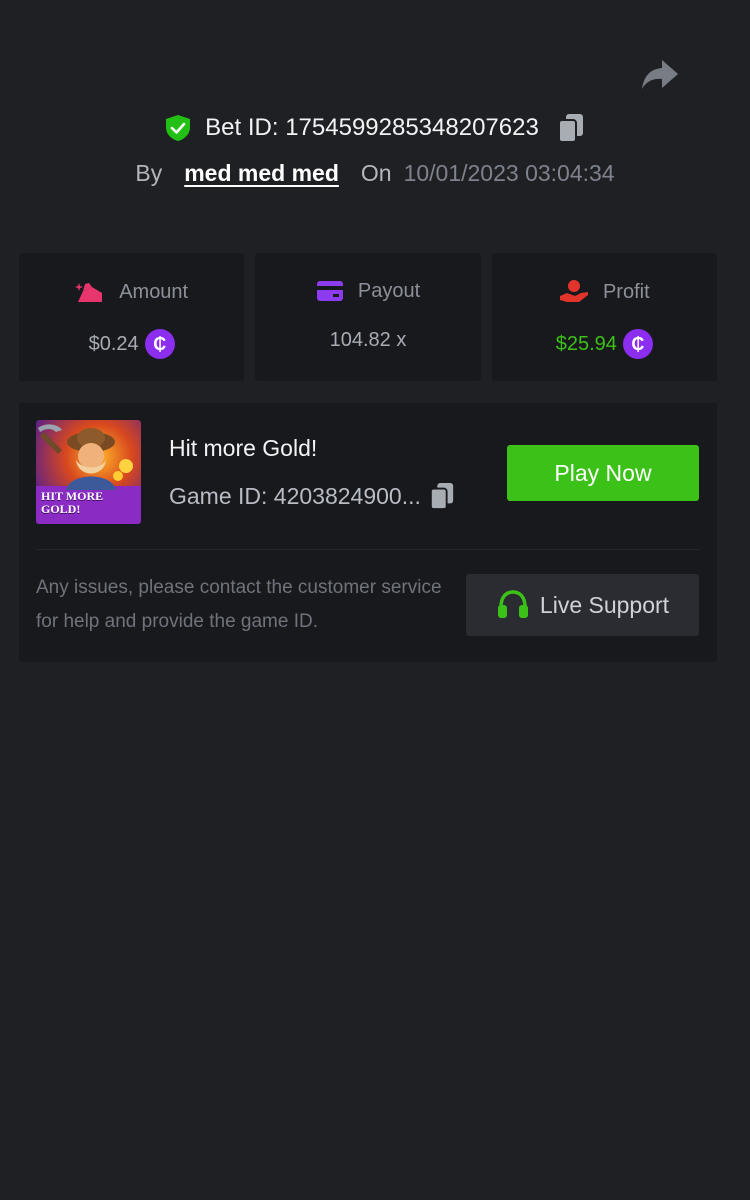  I want to click on card-icon, so click(329, 291).